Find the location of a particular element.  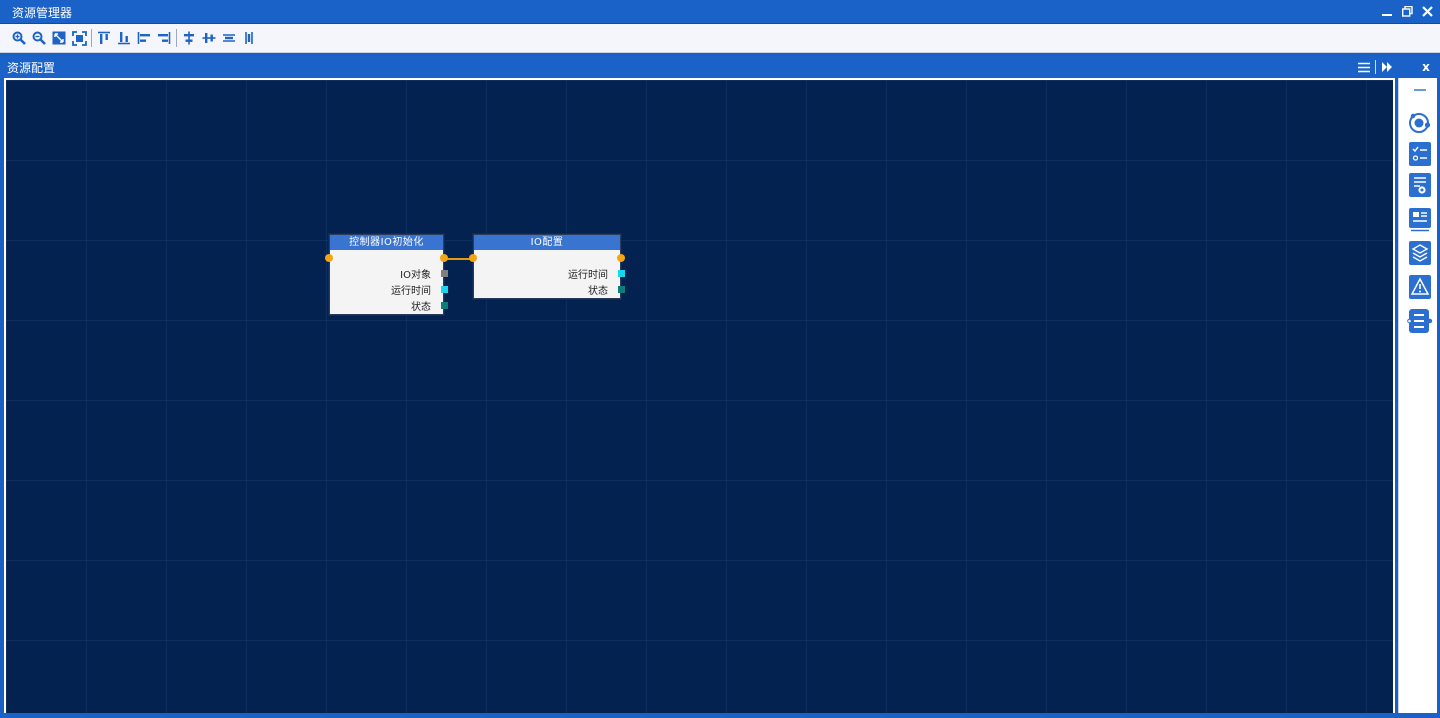

window-controls is located at coordinates (1407, 11).